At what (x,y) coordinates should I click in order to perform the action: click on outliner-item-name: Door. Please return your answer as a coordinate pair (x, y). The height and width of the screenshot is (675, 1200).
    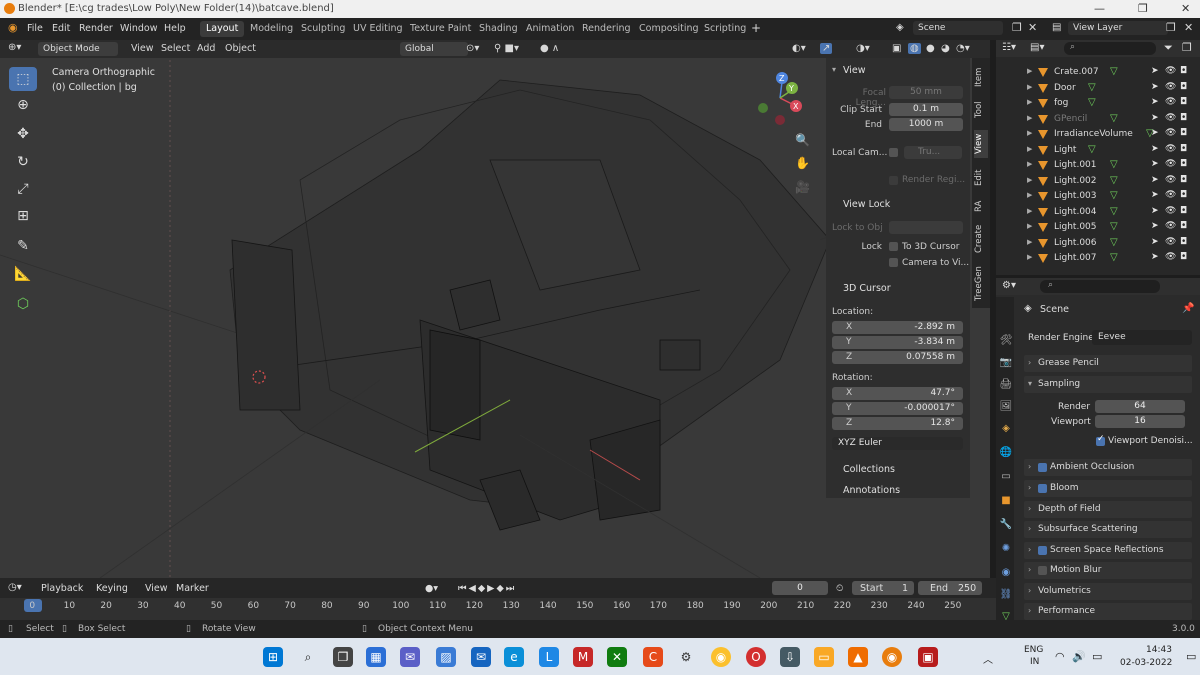
    Looking at the image, I should click on (1065, 88).